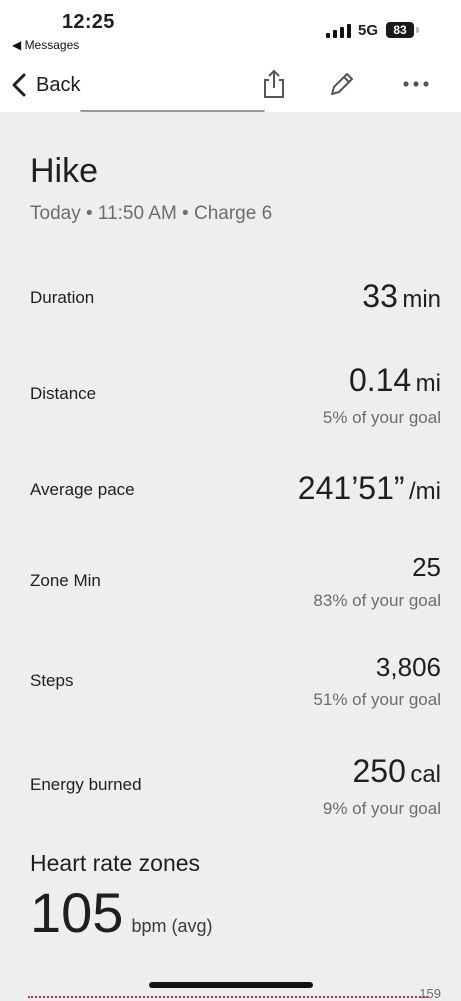 The image size is (461, 1001). I want to click on drag-handle, so click(172, 111).